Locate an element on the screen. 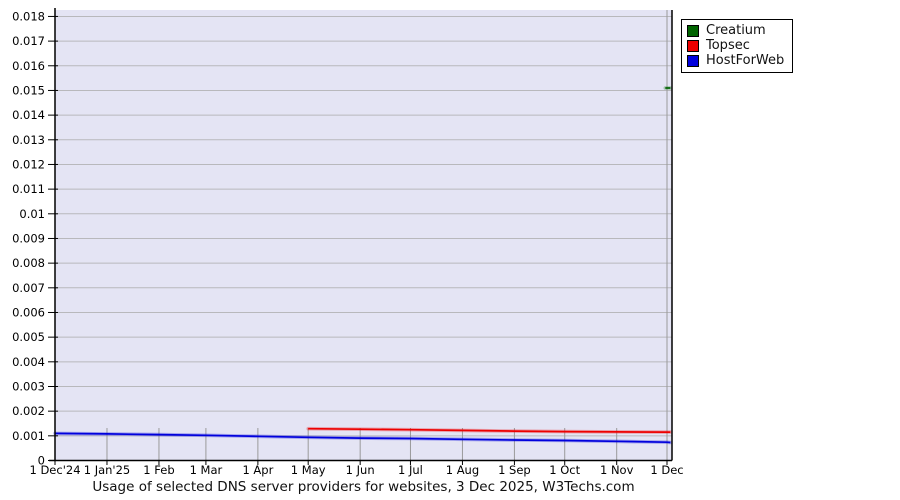  y-tick-label: 0.008 is located at coordinates (28, 263).